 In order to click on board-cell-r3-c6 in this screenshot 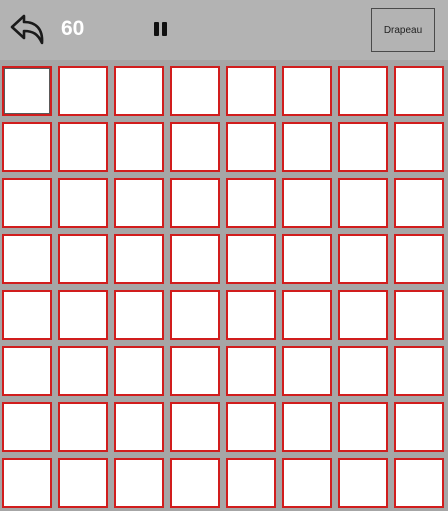, I will do `click(307, 203)`.